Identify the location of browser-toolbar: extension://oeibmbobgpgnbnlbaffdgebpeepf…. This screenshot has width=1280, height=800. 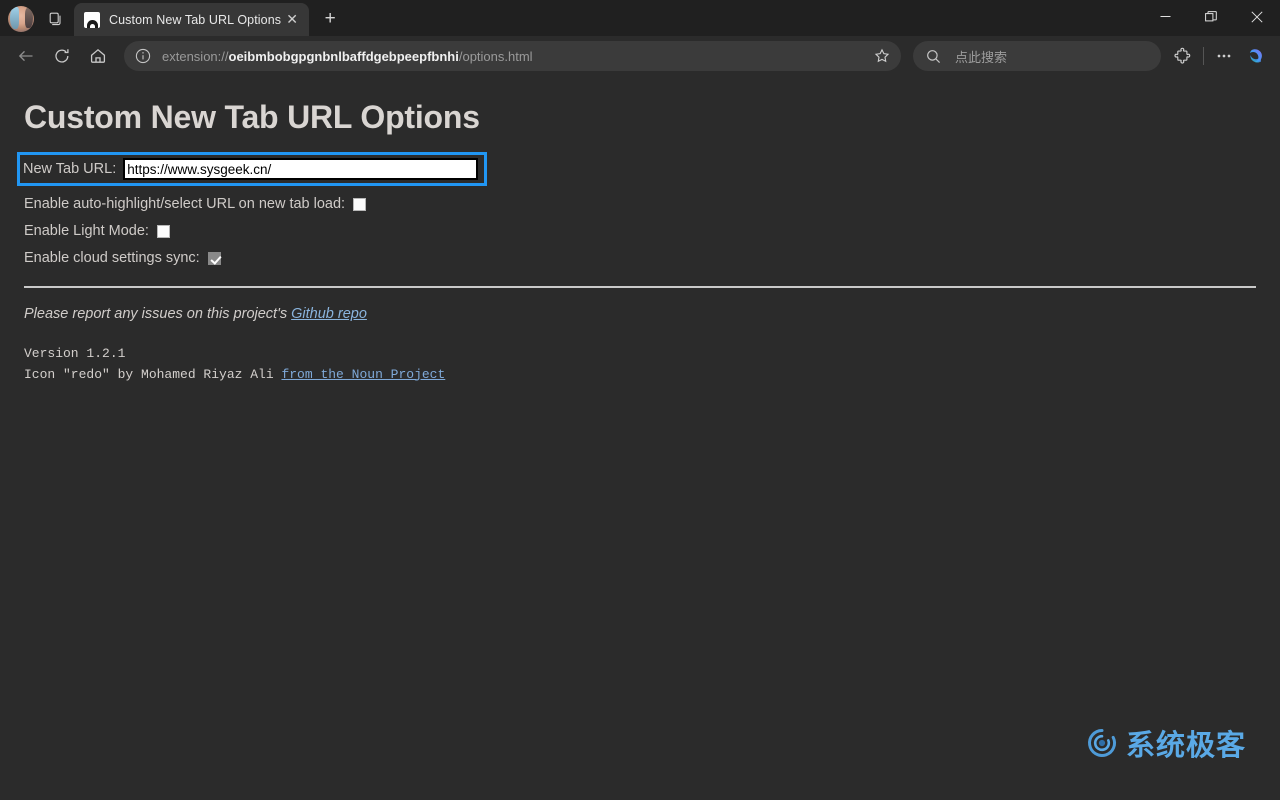
(640, 56).